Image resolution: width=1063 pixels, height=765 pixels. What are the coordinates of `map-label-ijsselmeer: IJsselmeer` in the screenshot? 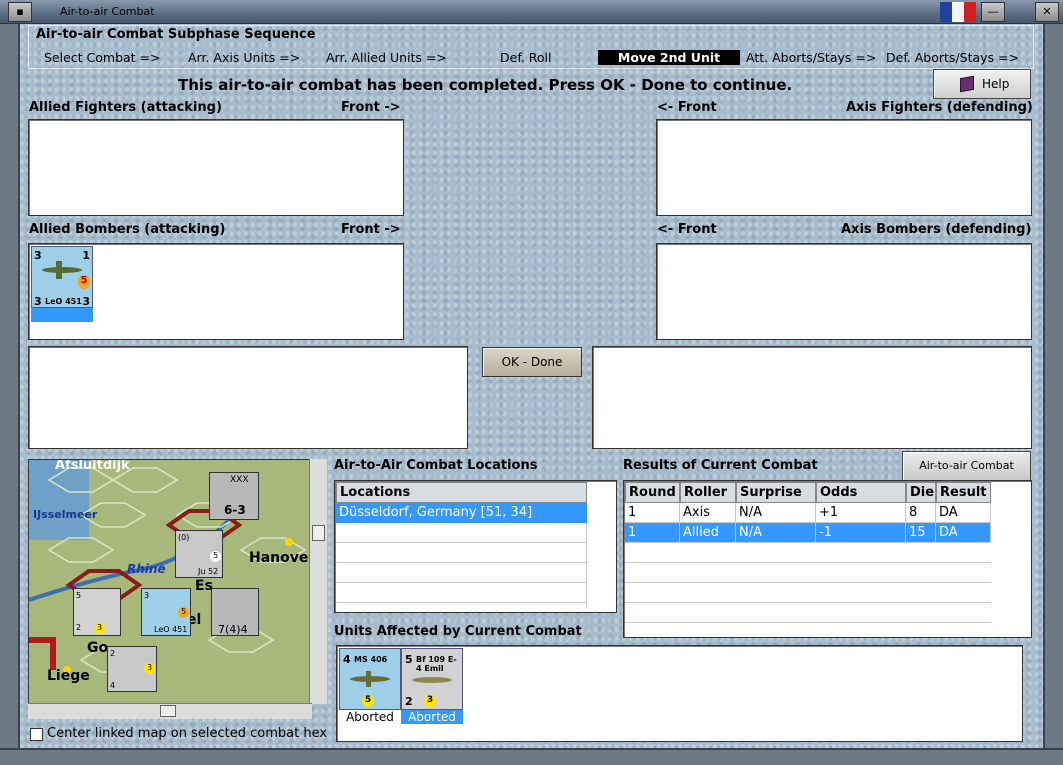 It's located at (65, 514).